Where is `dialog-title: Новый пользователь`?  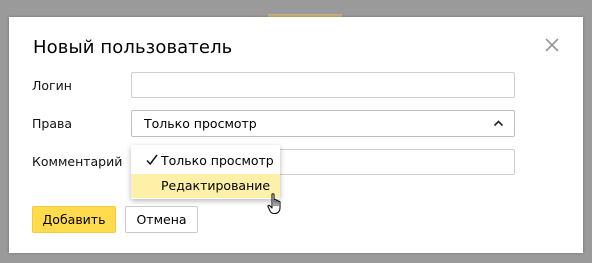 dialog-title: Новый пользователь is located at coordinates (133, 47).